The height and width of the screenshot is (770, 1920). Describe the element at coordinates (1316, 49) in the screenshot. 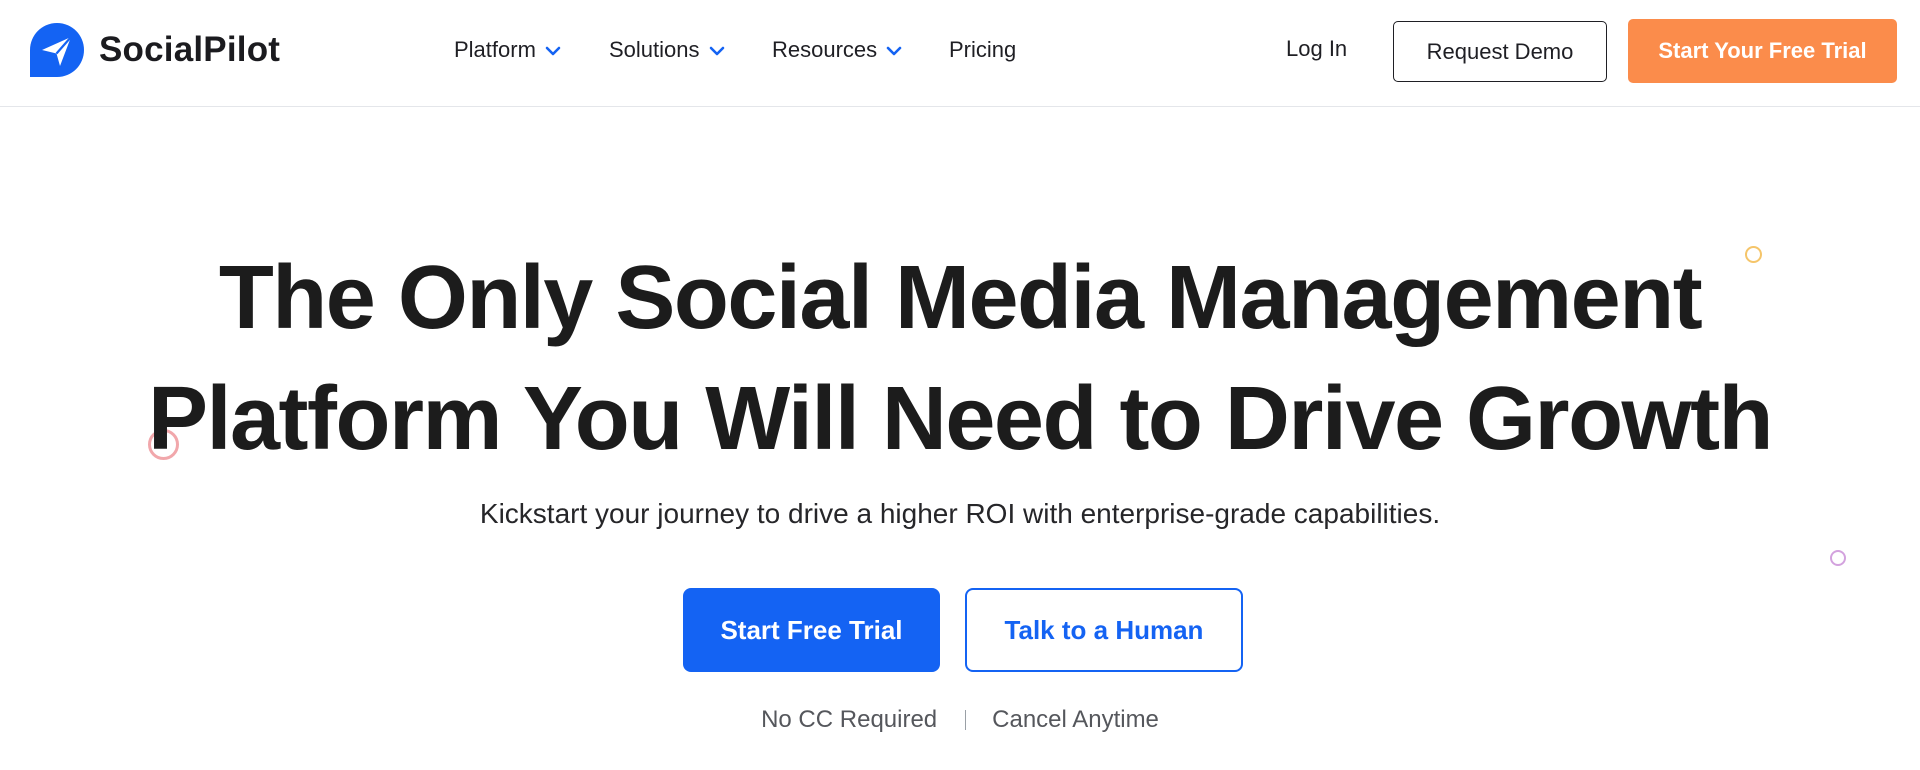

I see `login-link: Log In` at that location.